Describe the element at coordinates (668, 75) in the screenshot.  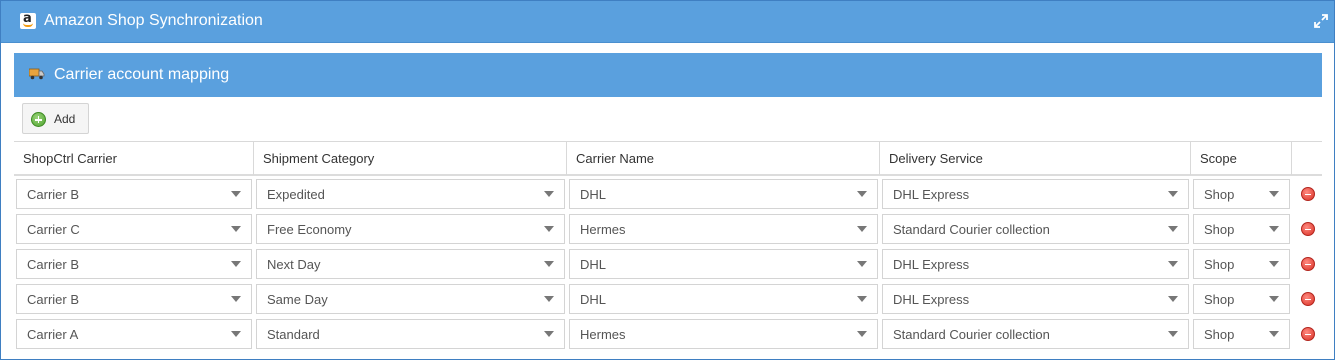
I see `section-header: Carrier account mapping` at that location.